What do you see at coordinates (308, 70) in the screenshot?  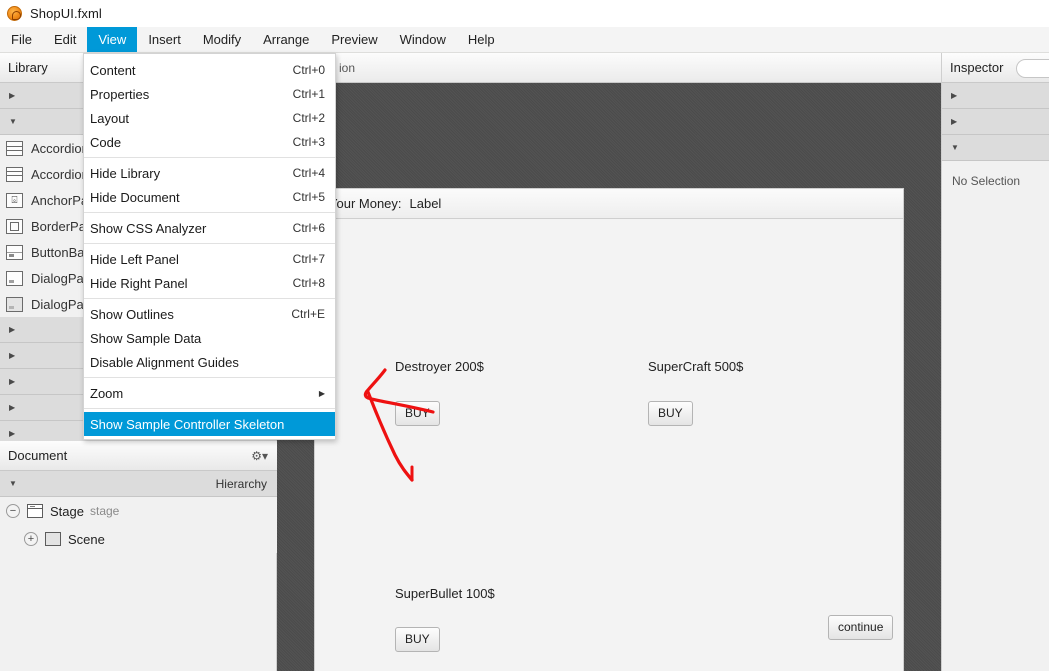 I see `menuitem-accelerator: Ctrl+0` at bounding box center [308, 70].